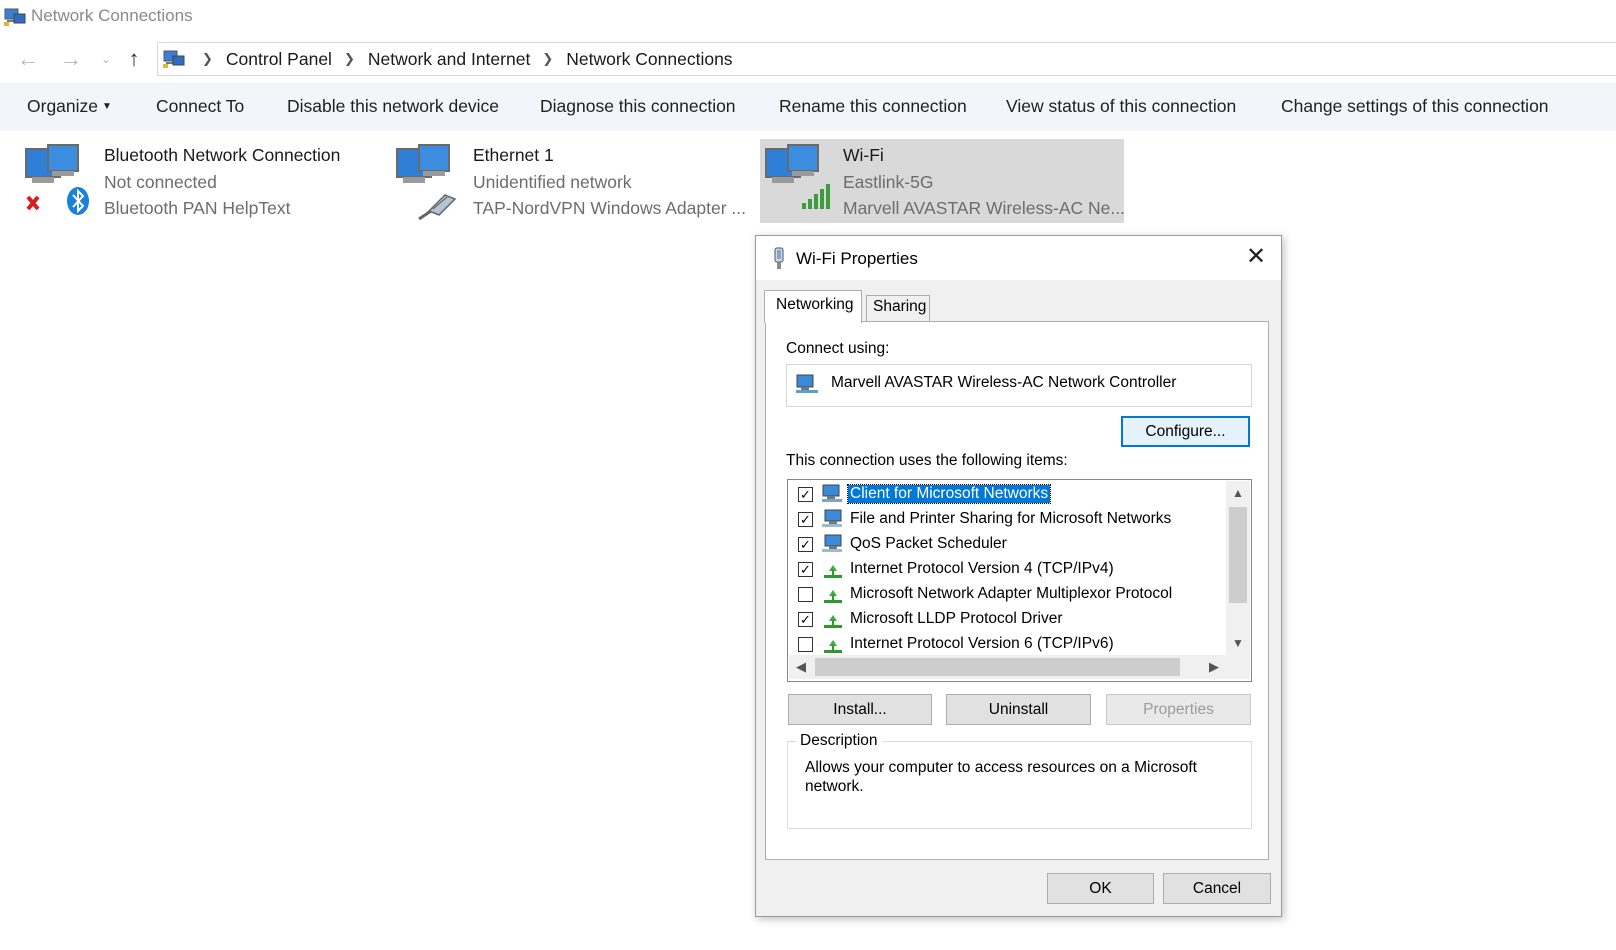  Describe the element at coordinates (808, 18) in the screenshot. I see `window-title-bar: Network Connections` at that location.